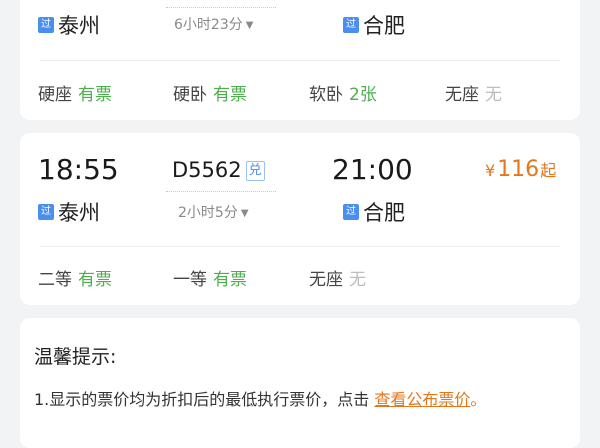 This screenshot has width=600, height=448. What do you see at coordinates (260, 399) in the screenshot?
I see `tips-line: 1.显示的票价均为折扣后的最低执行票价，点击 查看公布票价。` at bounding box center [260, 399].